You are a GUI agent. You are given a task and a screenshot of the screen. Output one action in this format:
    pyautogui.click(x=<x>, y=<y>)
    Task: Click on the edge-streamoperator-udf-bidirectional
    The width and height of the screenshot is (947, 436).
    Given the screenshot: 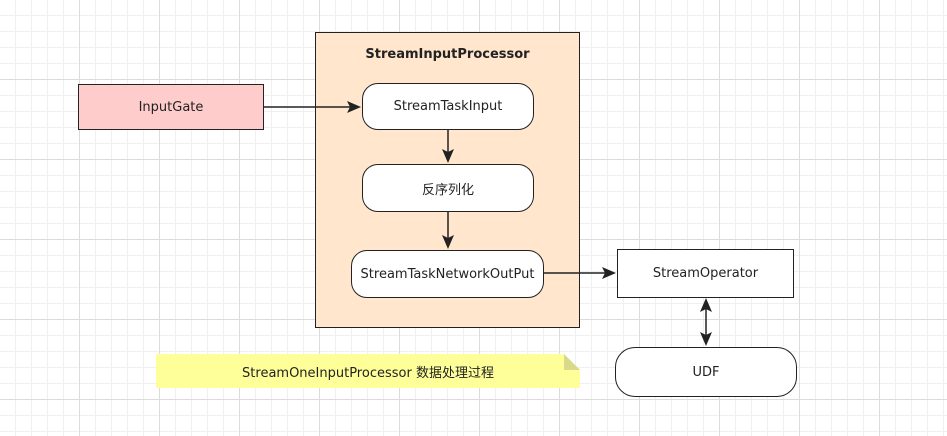 What is the action you would take?
    pyautogui.click(x=706, y=322)
    